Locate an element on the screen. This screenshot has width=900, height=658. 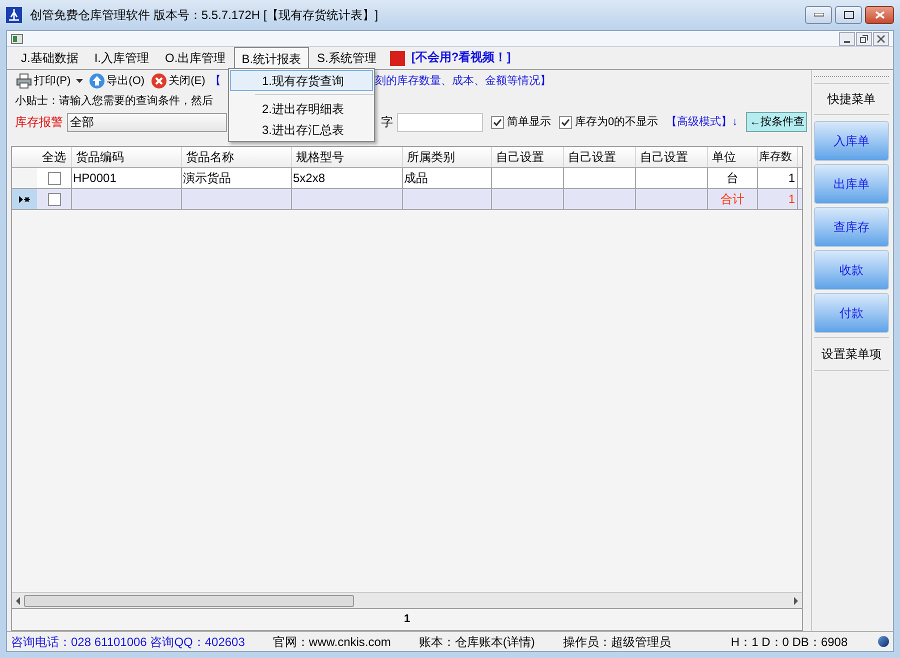
checkbox-label: 库存为0的不显示 is located at coordinates (616, 122).